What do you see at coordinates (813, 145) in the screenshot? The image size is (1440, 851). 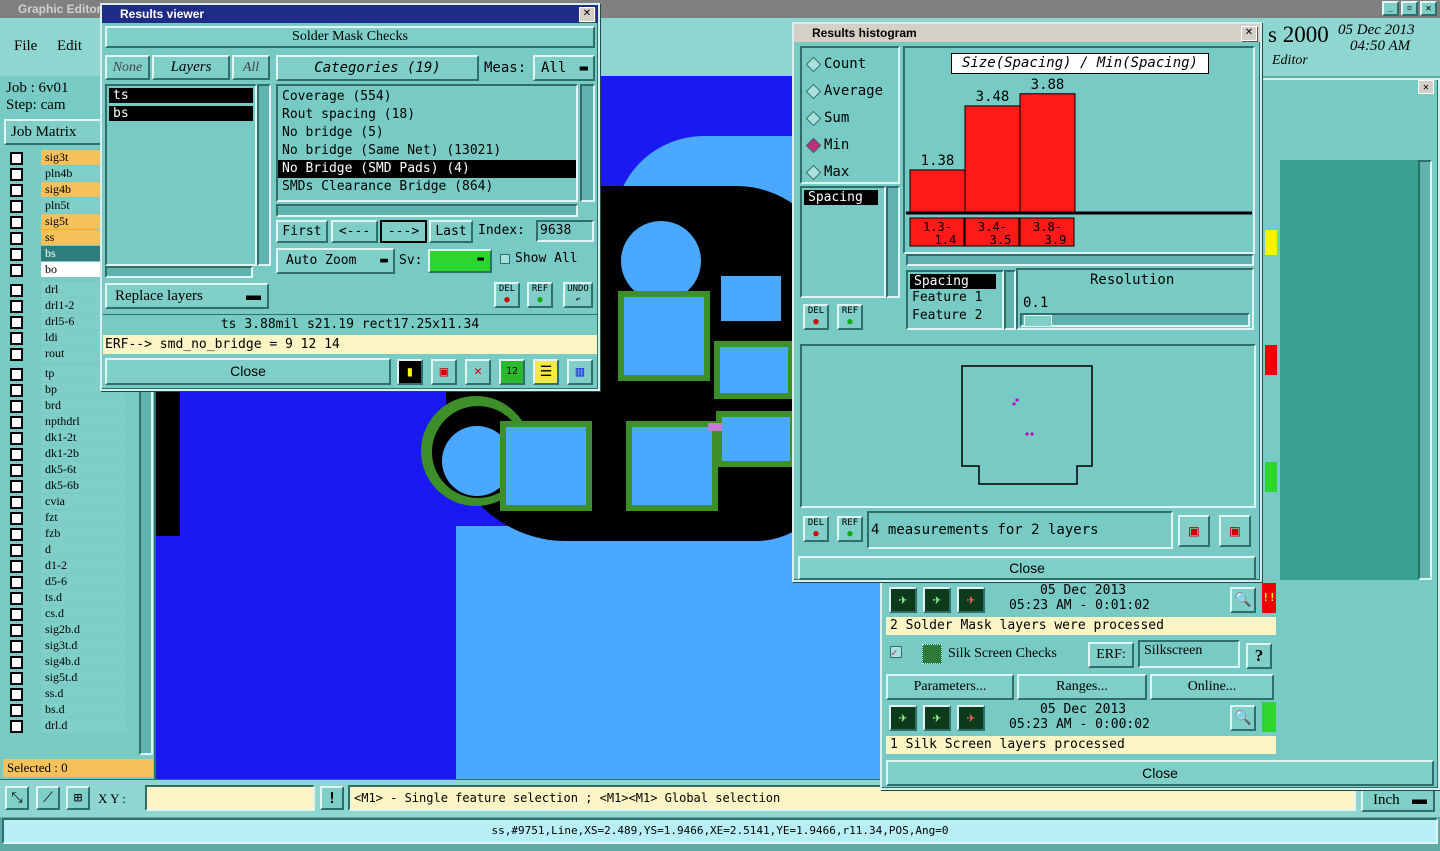 I see `radio-min` at bounding box center [813, 145].